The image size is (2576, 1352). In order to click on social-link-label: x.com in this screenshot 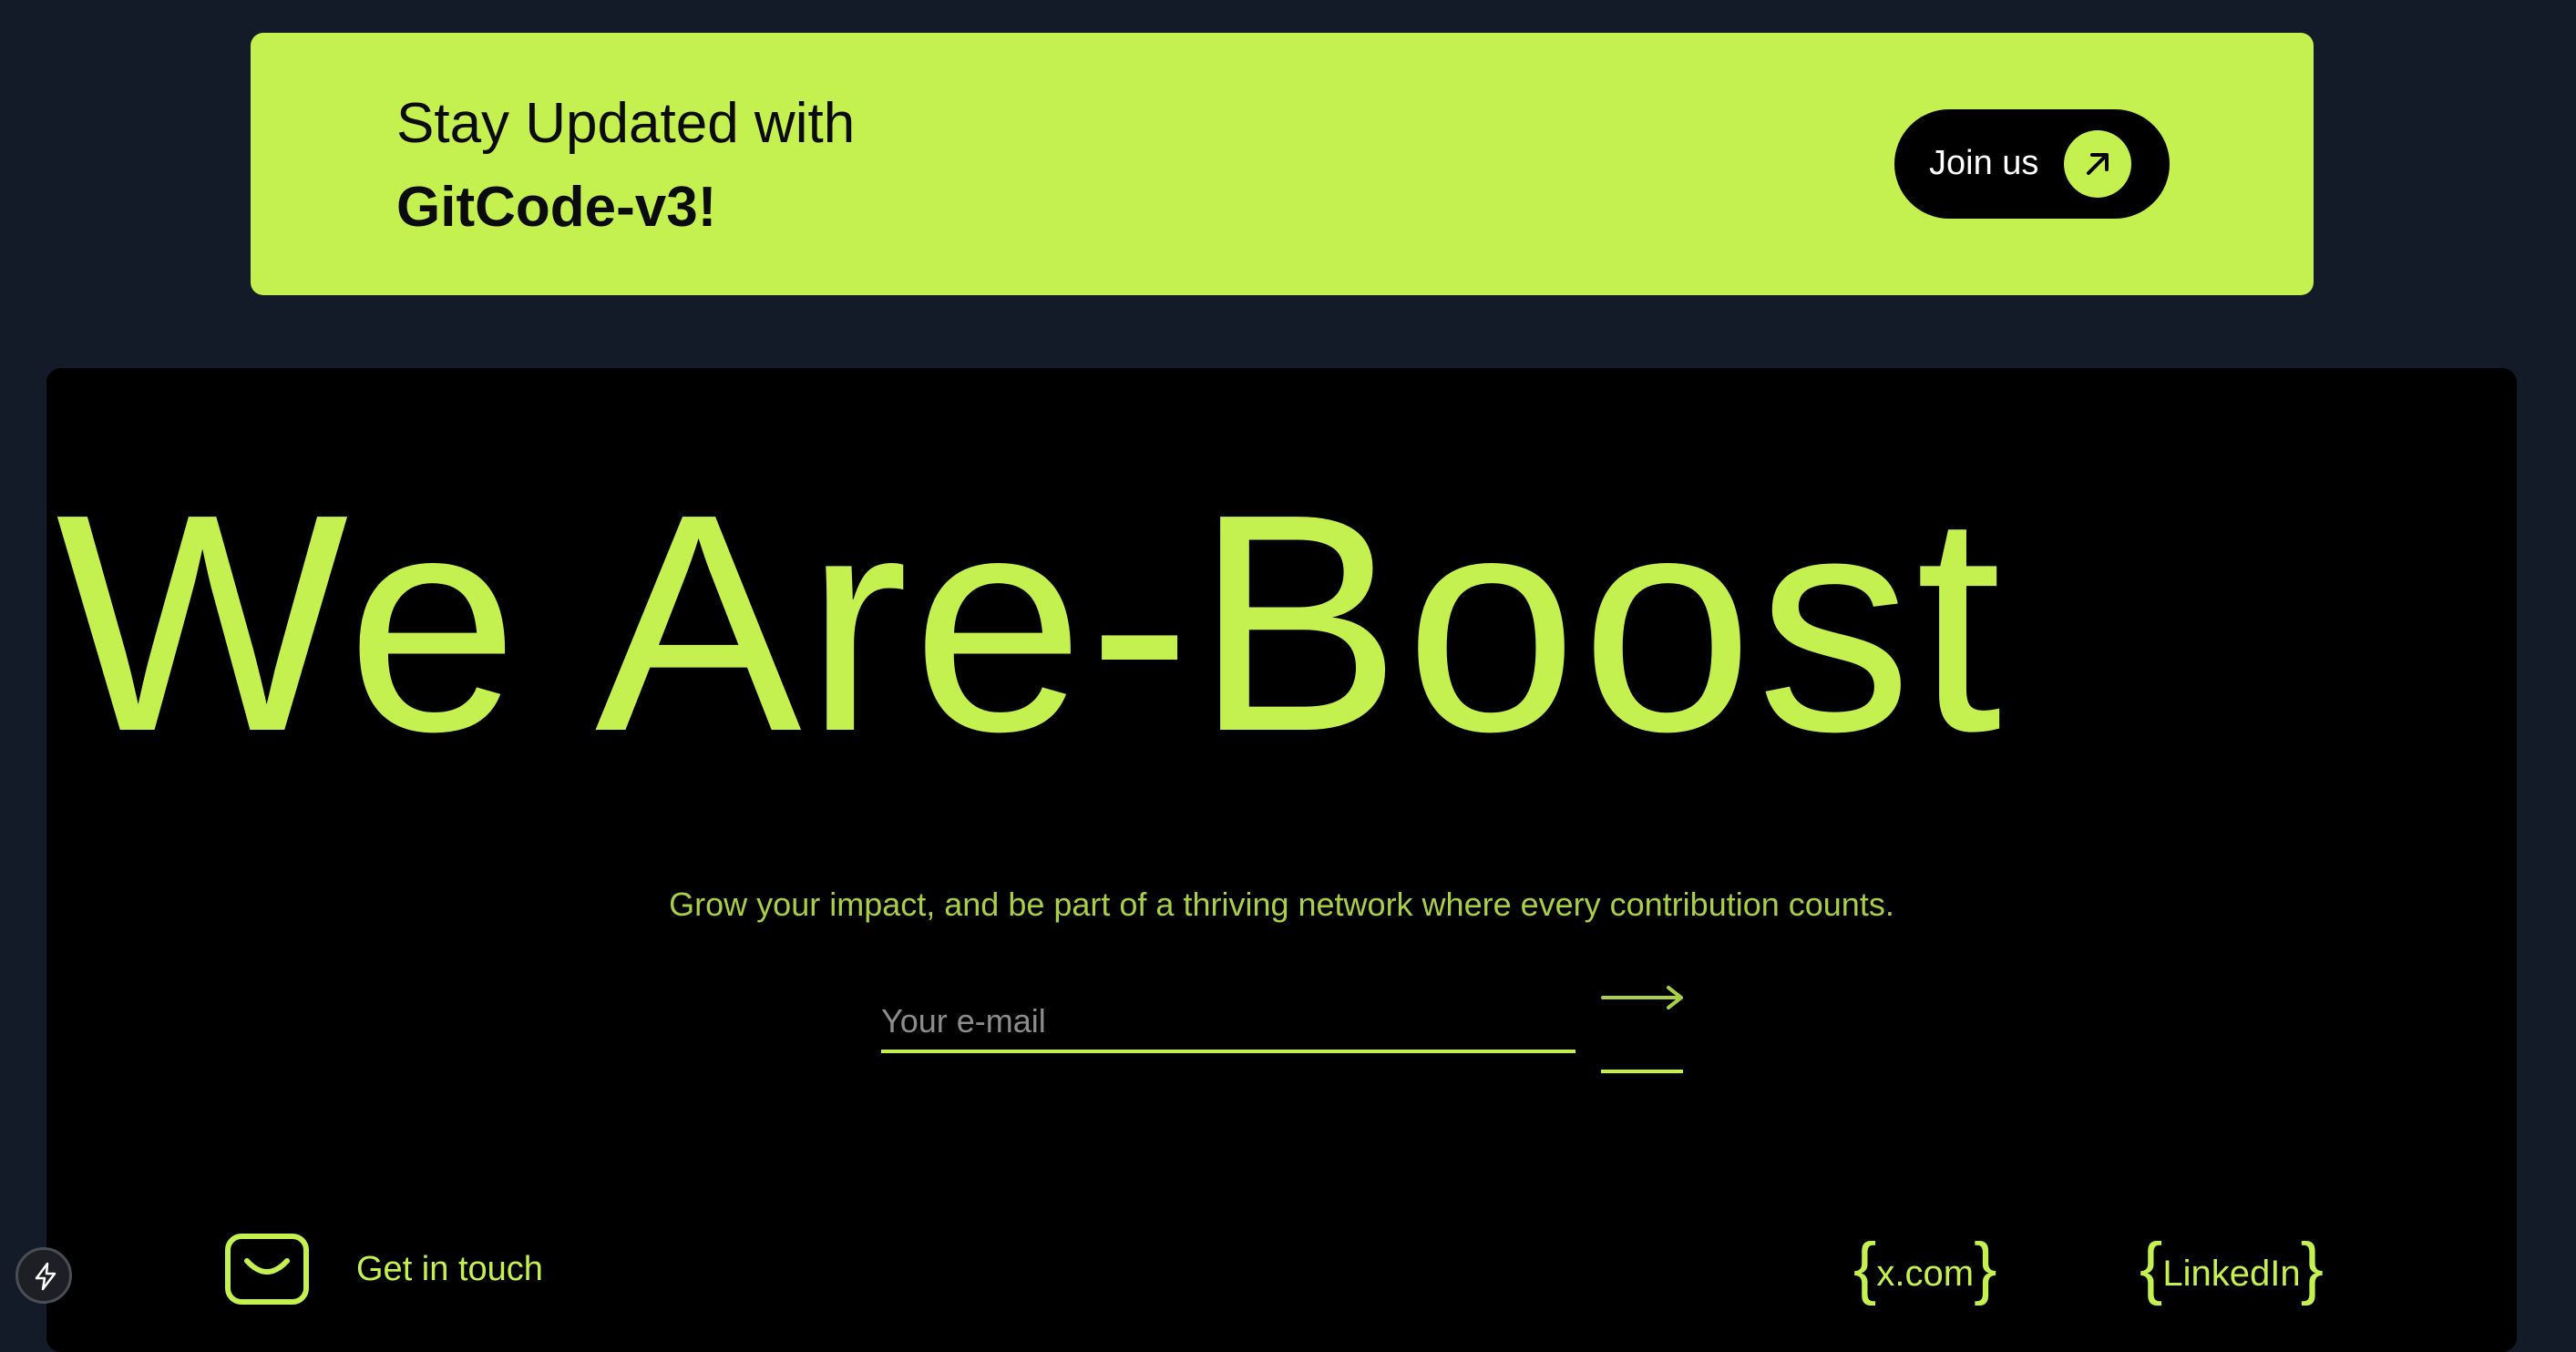, I will do `click(1925, 1274)`.